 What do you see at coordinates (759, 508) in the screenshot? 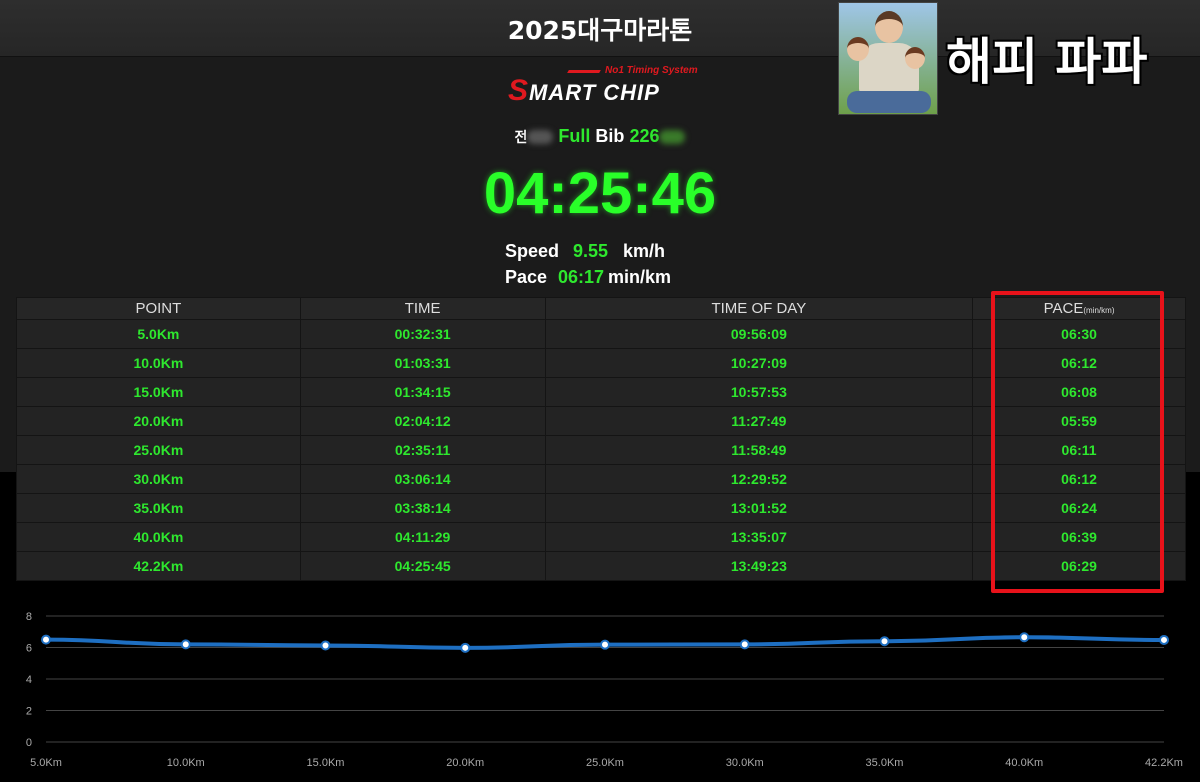
I see `cell-time-of-day: 13:01:52` at bounding box center [759, 508].